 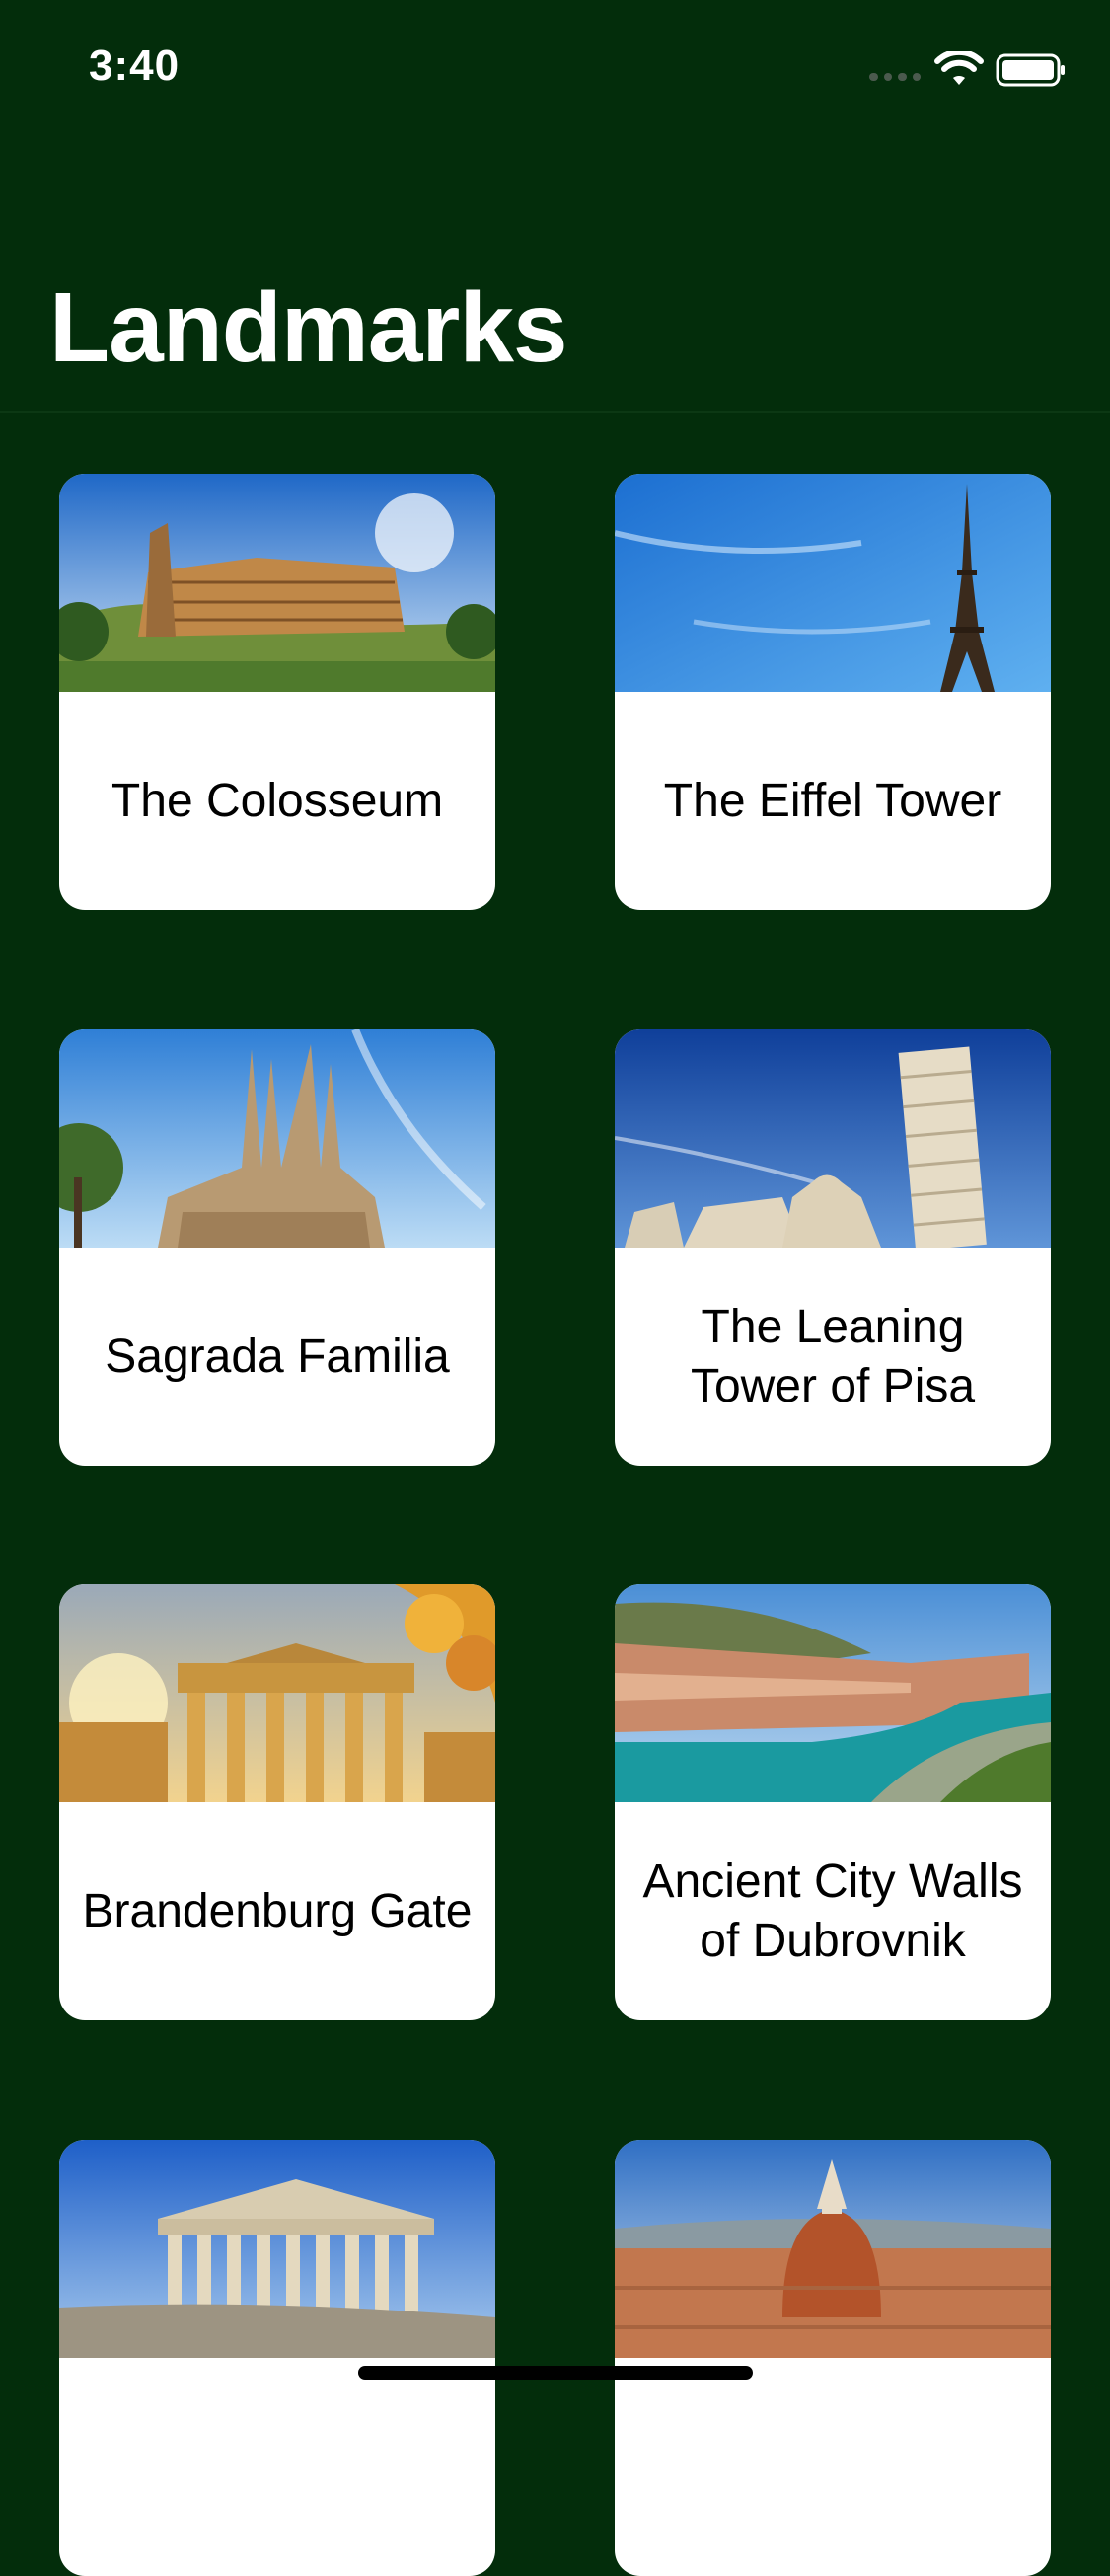 I want to click on landmark-name: The Leaning Tower of Pisa, so click(x=833, y=1356).